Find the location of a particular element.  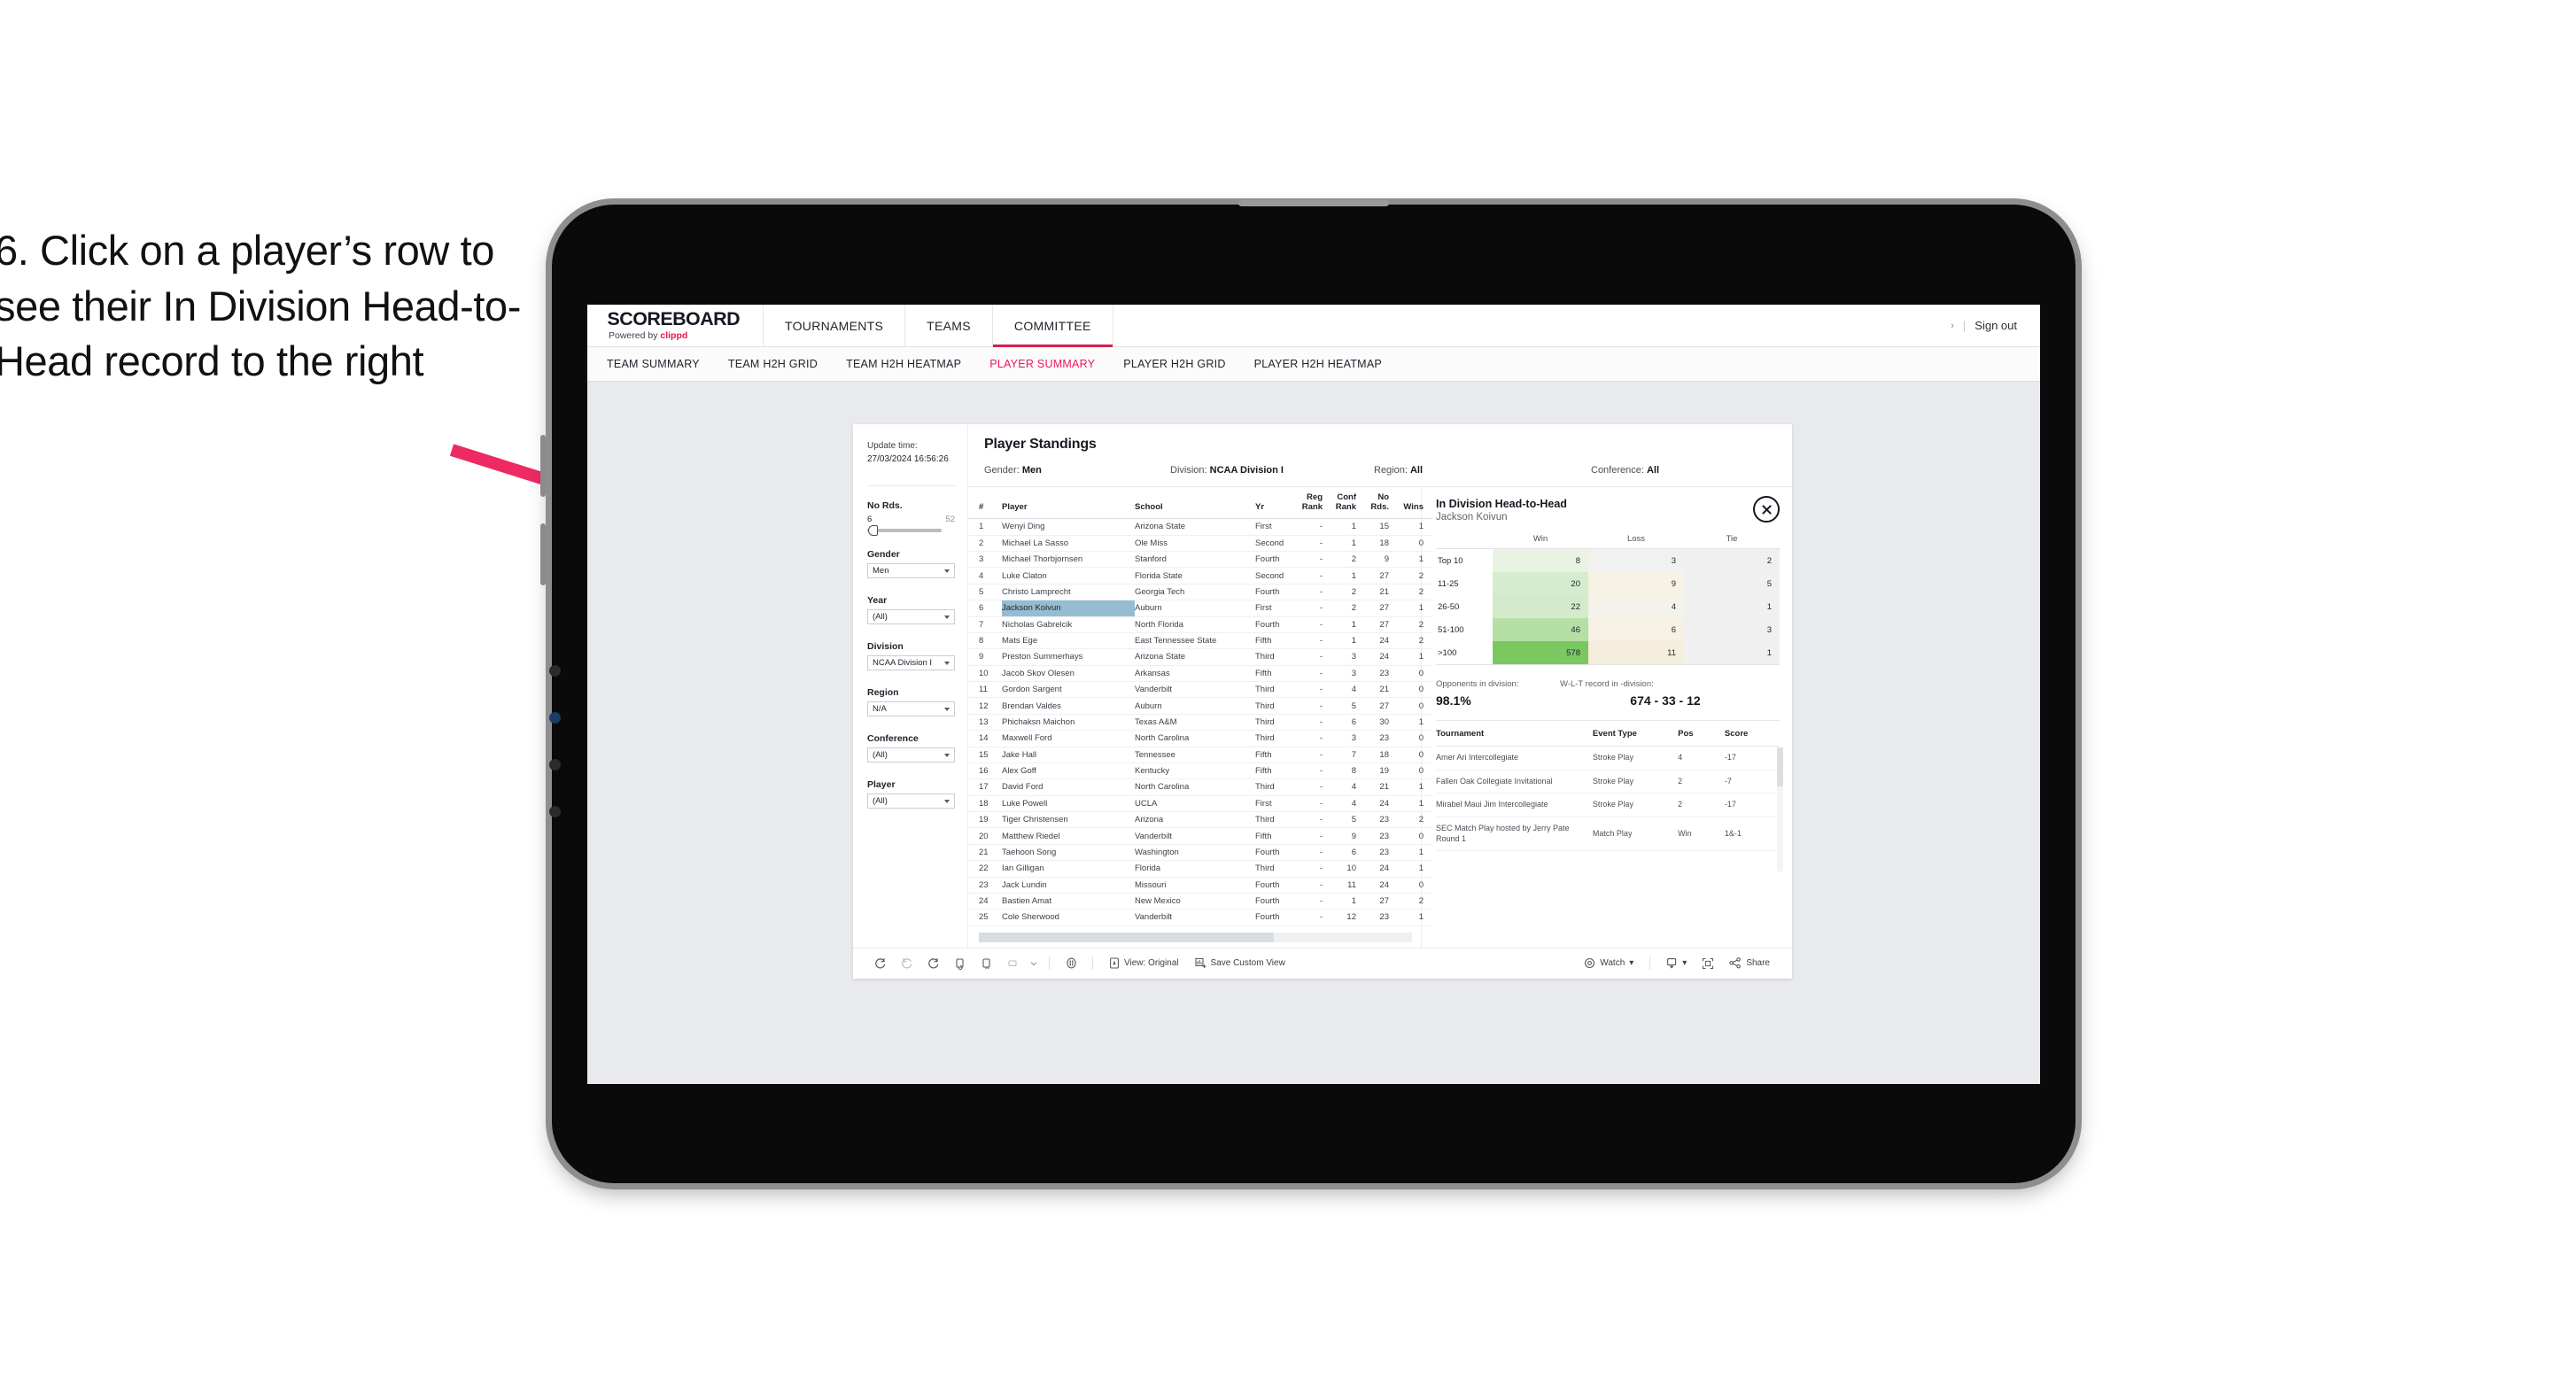

slider-range-labels: 6 52 is located at coordinates (911, 519).